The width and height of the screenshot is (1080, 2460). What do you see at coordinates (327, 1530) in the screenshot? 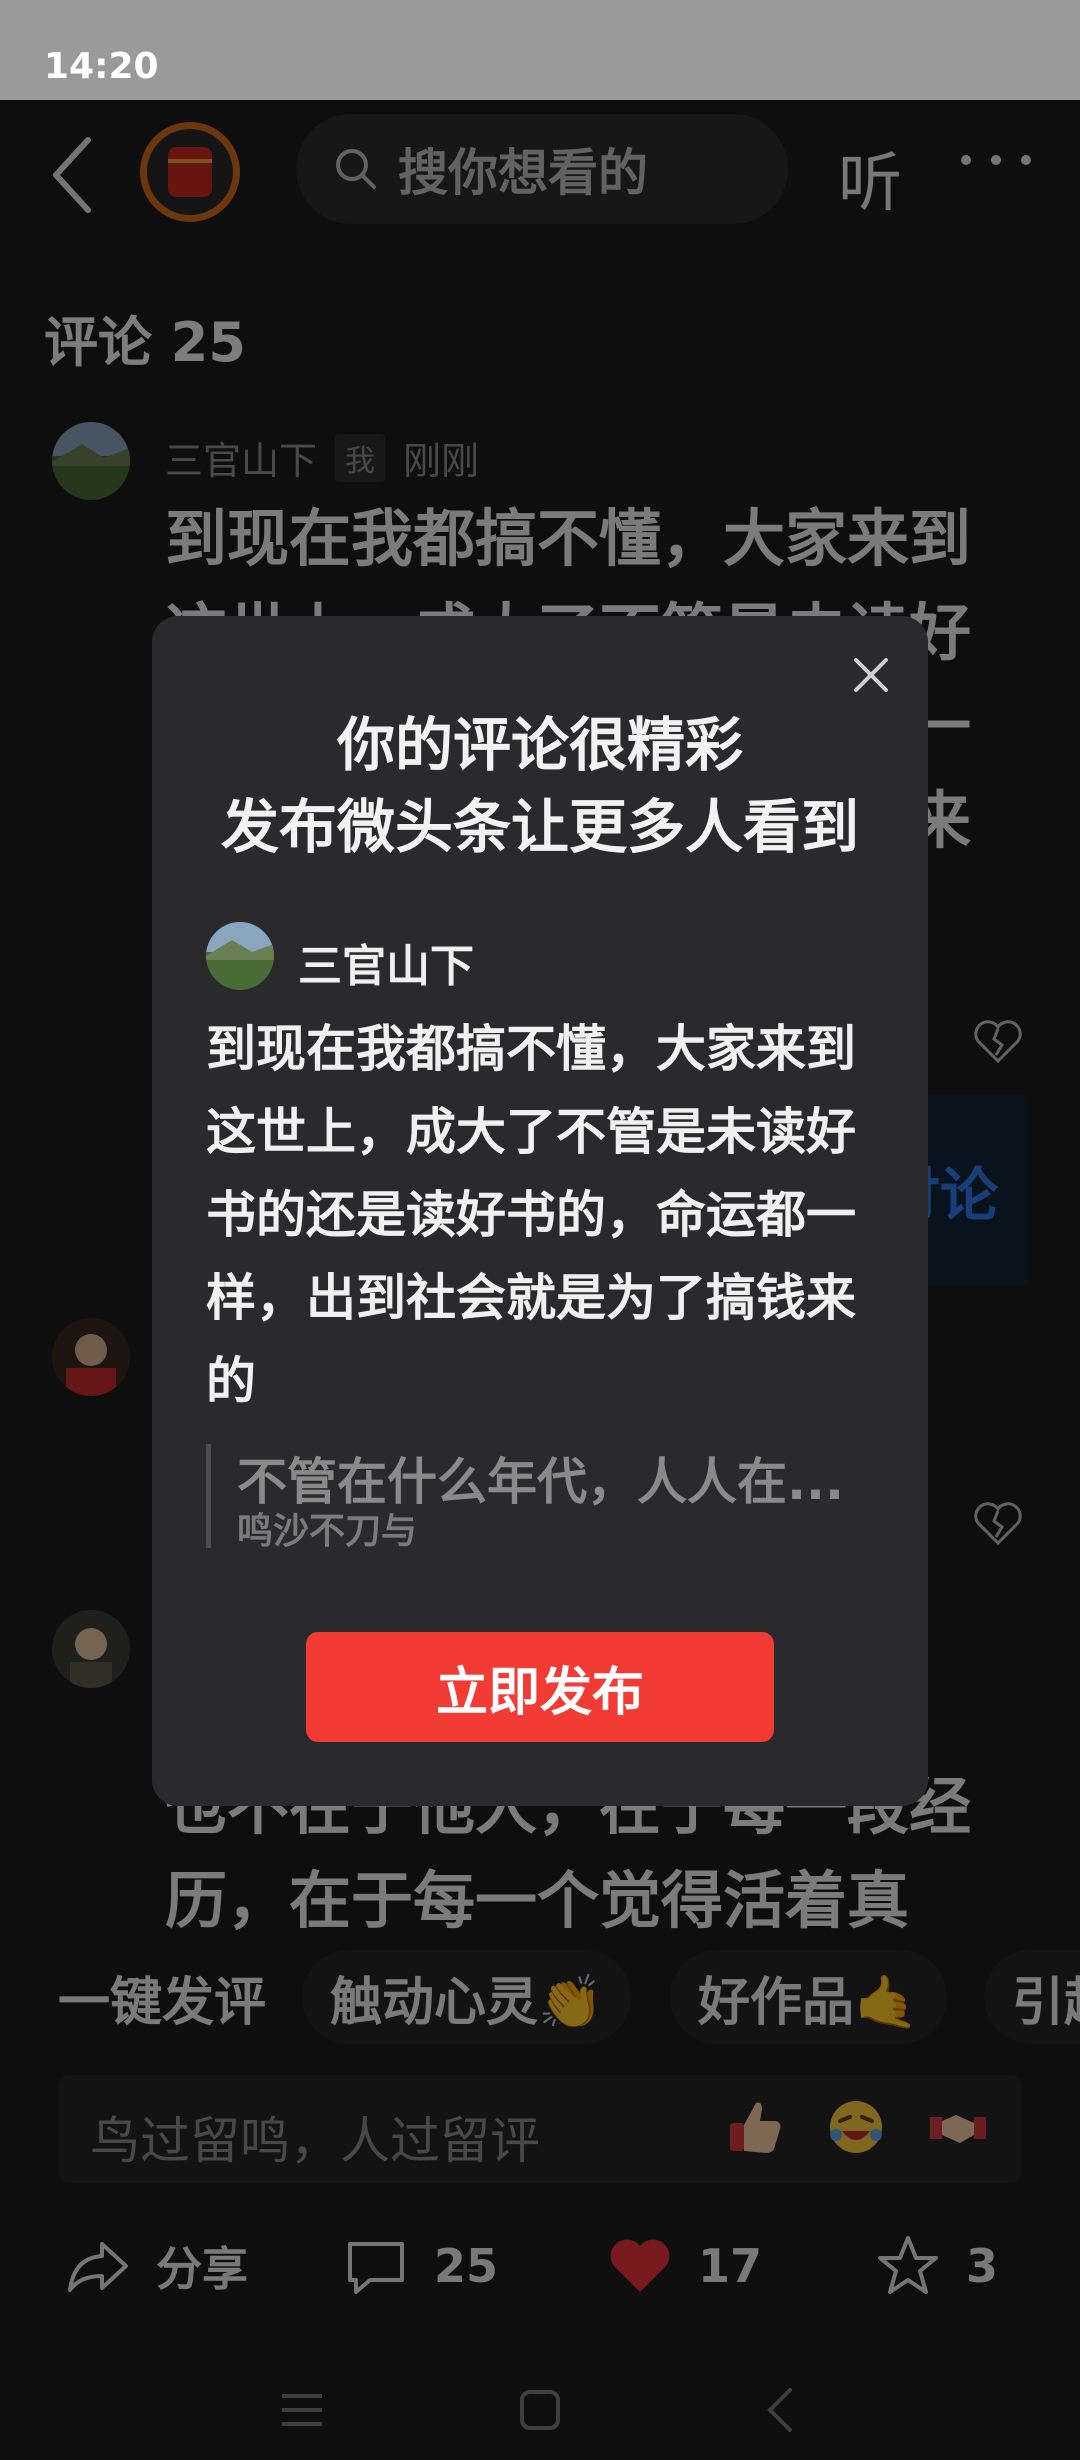
I see `quote-author: 鸣沙不刀与` at bounding box center [327, 1530].